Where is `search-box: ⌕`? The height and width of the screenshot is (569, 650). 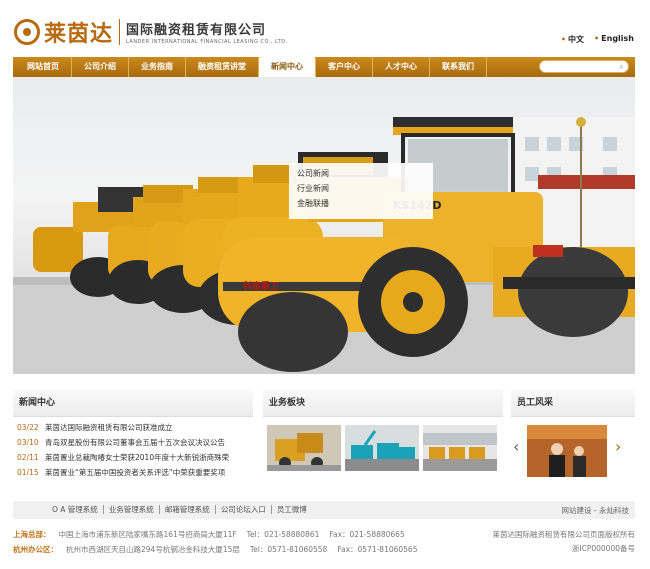 search-box: ⌕ is located at coordinates (584, 66).